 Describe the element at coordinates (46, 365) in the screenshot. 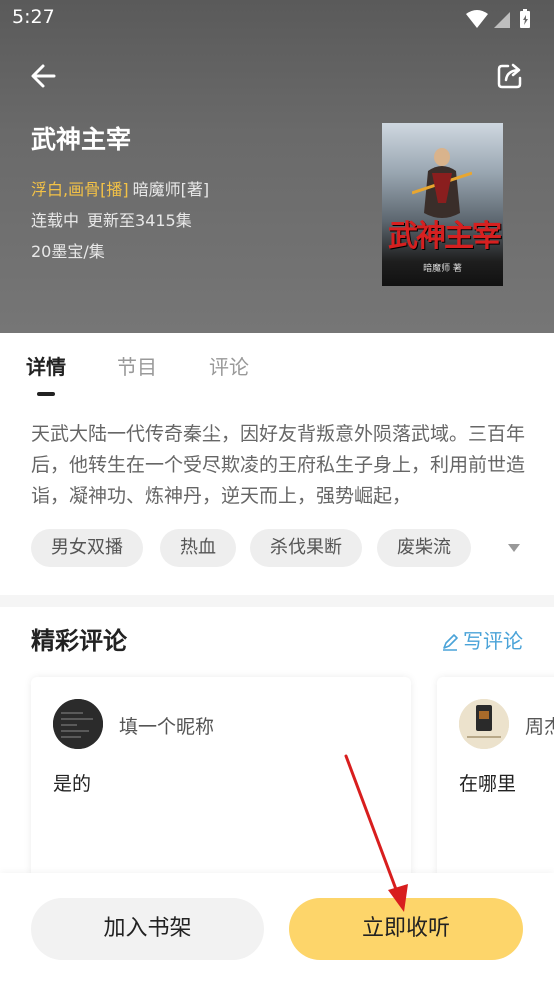

I see `tab-details: 详情` at that location.